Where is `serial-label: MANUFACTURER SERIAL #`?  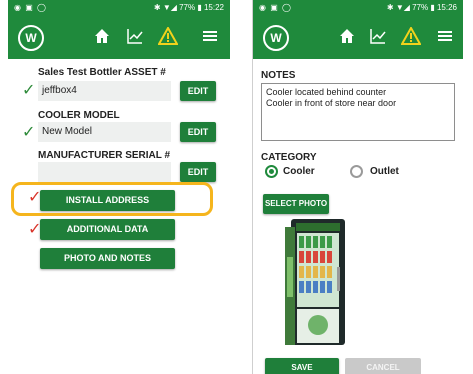
serial-label: MANUFACTURER SERIAL # is located at coordinates (104, 155).